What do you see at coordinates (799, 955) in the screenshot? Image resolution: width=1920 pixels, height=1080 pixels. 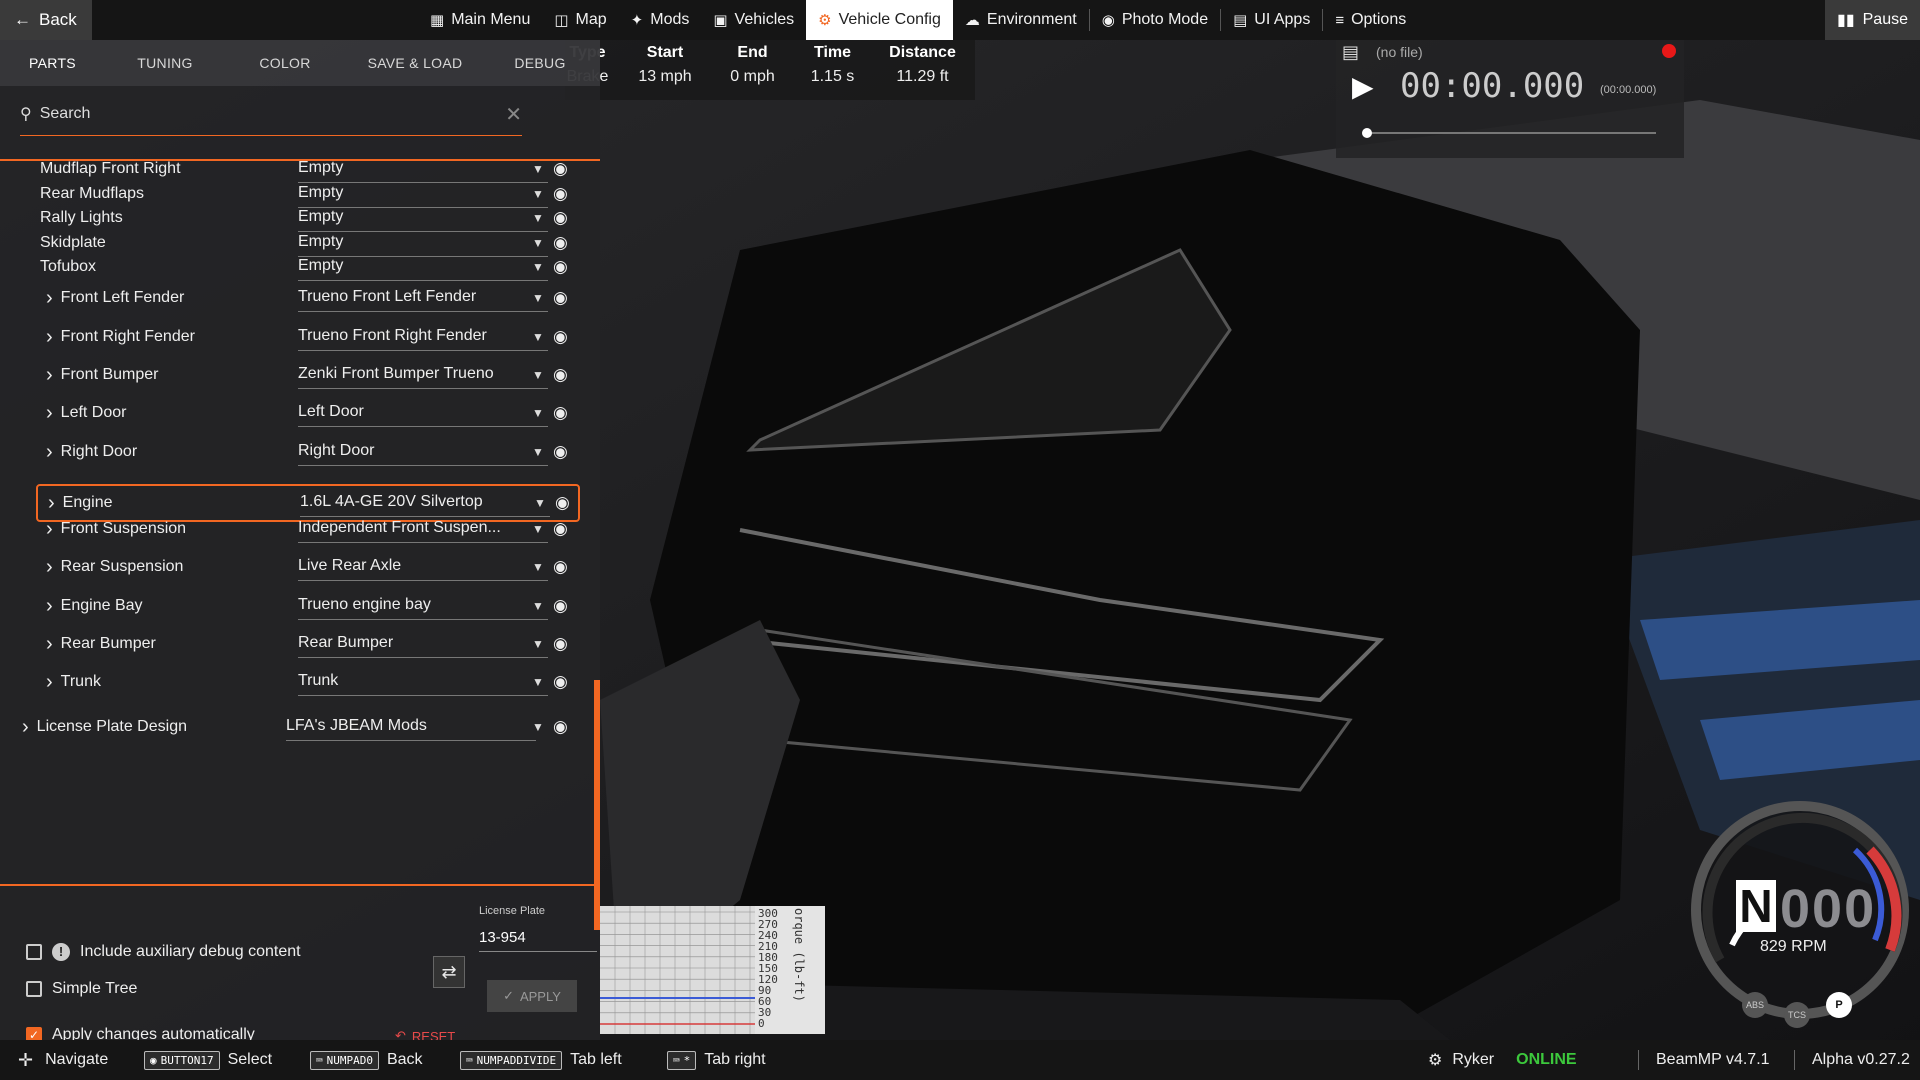 I see `graph-axis-label: orque (lb-ft)` at bounding box center [799, 955].